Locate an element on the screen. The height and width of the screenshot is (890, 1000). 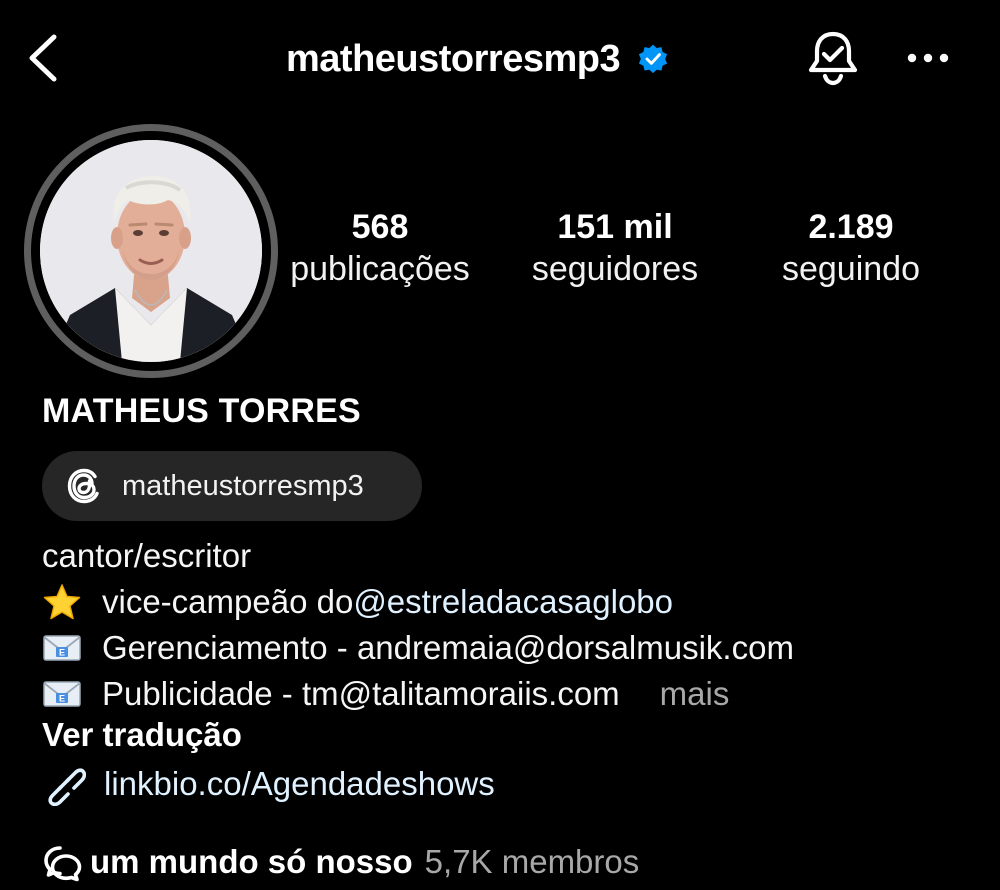
mention-link: @estreladacasaglobo is located at coordinates (513, 602).